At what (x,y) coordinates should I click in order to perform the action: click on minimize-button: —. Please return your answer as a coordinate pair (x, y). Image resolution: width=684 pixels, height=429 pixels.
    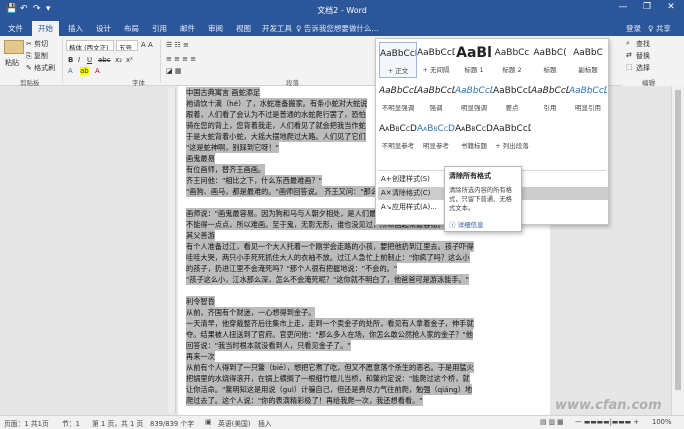
    Looking at the image, I should click on (623, 10).